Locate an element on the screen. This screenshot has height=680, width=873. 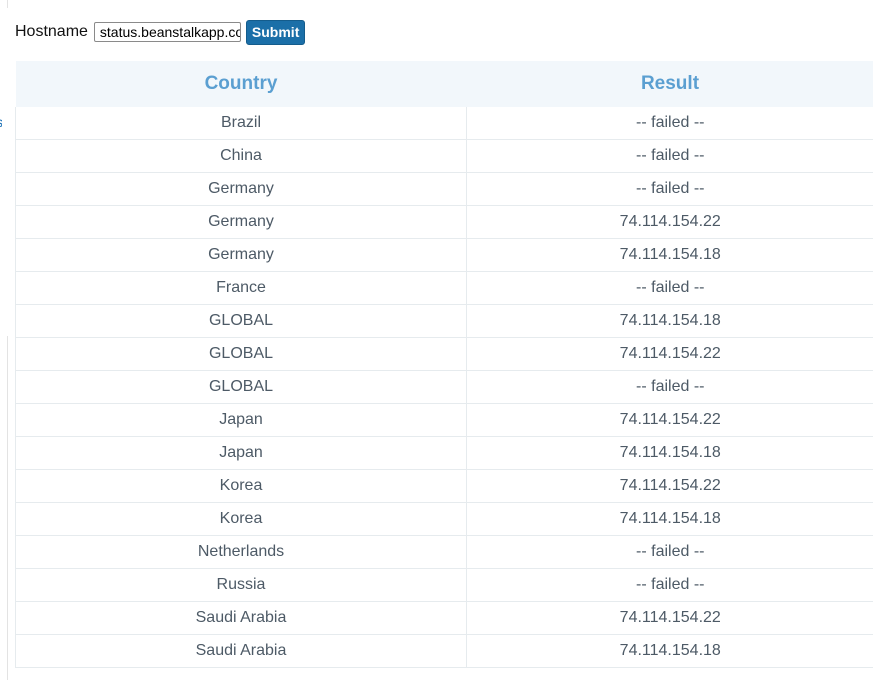
column-header-country: Country is located at coordinates (241, 84).